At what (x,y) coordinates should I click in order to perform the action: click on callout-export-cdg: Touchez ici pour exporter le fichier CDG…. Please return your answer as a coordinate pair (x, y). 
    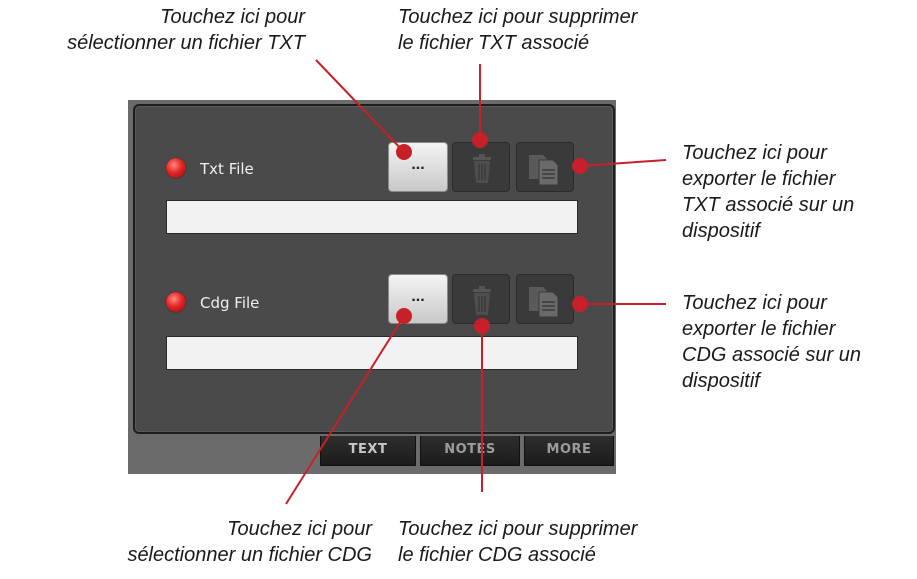
    Looking at the image, I should click on (771, 342).